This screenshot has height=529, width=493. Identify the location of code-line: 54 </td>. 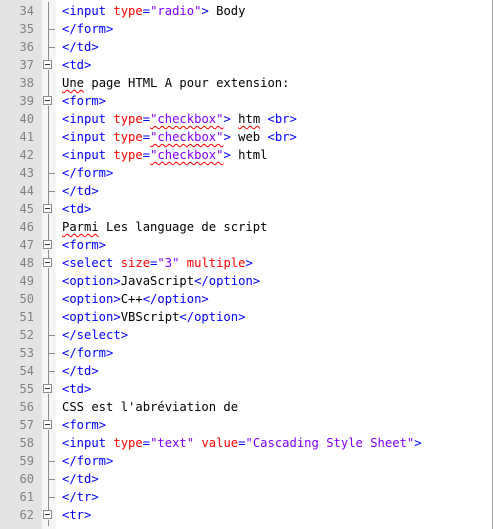
(246, 371).